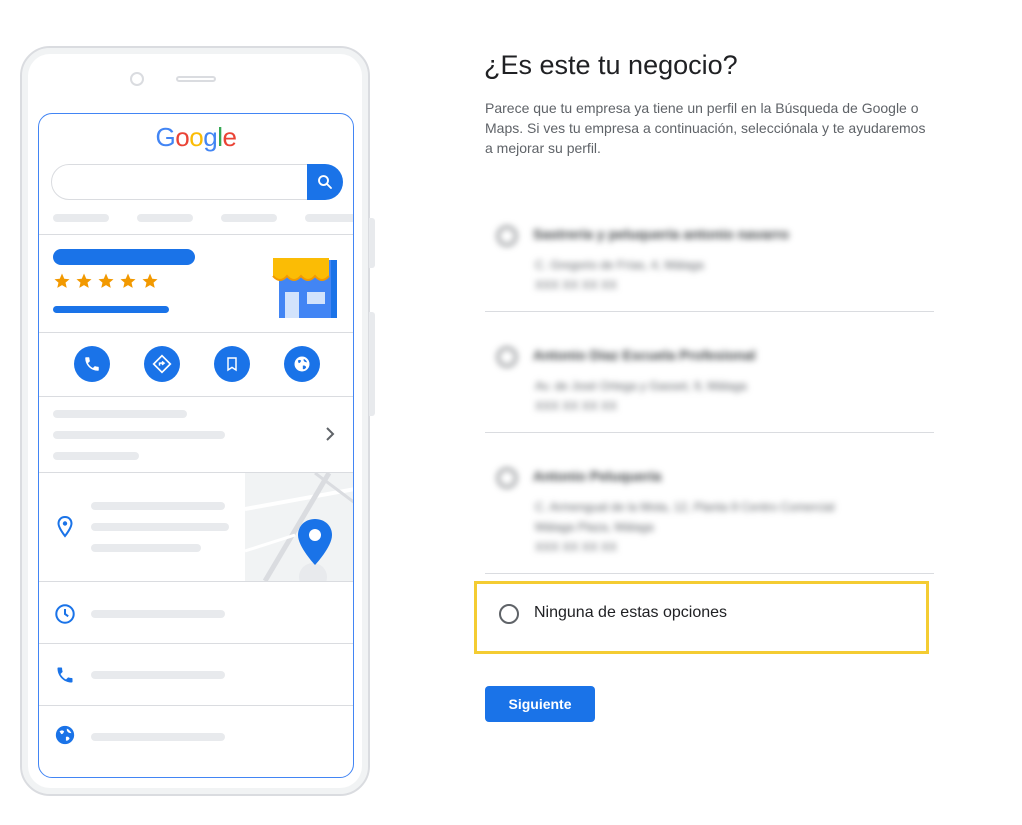  Describe the element at coordinates (619, 265) in the screenshot. I see `business-address: C. Gregorio de Frías, 4, Málaga` at that location.